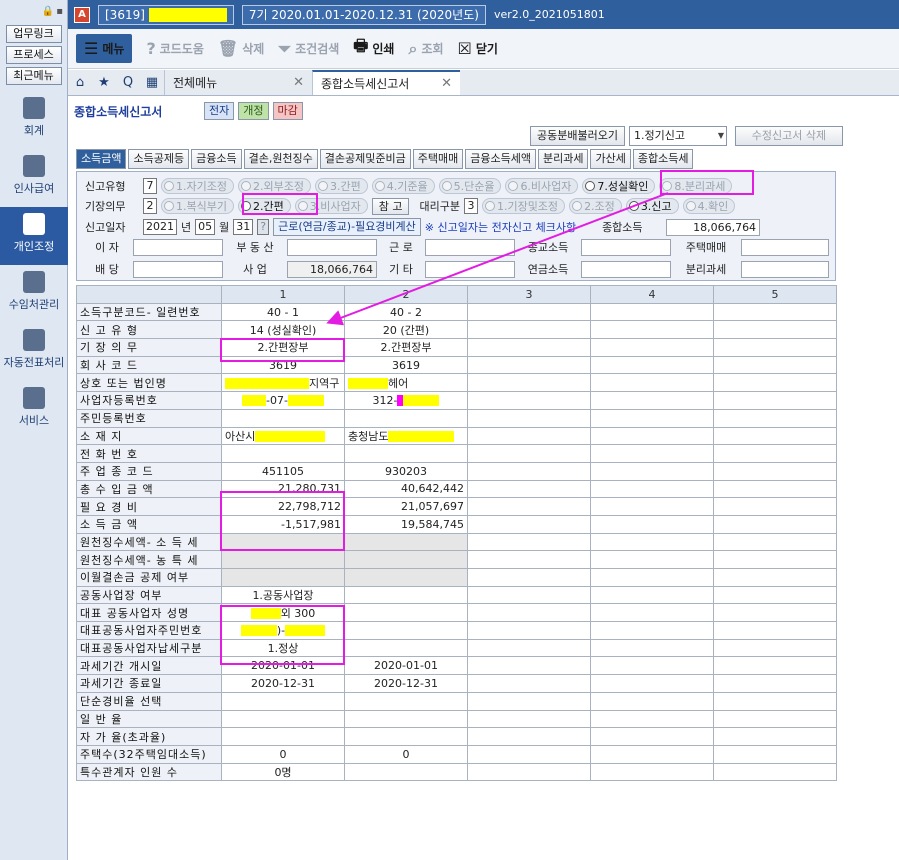 The width and height of the screenshot is (899, 860). What do you see at coordinates (283, 312) in the screenshot?
I see `cell-col-1: 40 - 1` at bounding box center [283, 312].